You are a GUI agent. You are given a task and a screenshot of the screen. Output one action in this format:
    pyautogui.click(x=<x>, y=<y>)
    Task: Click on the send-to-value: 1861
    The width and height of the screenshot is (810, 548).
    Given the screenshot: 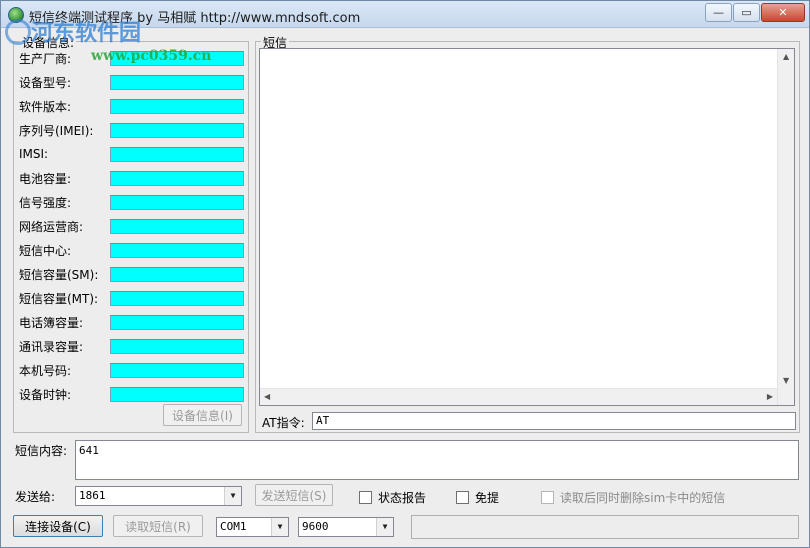 What is the action you would take?
    pyautogui.click(x=92, y=495)
    